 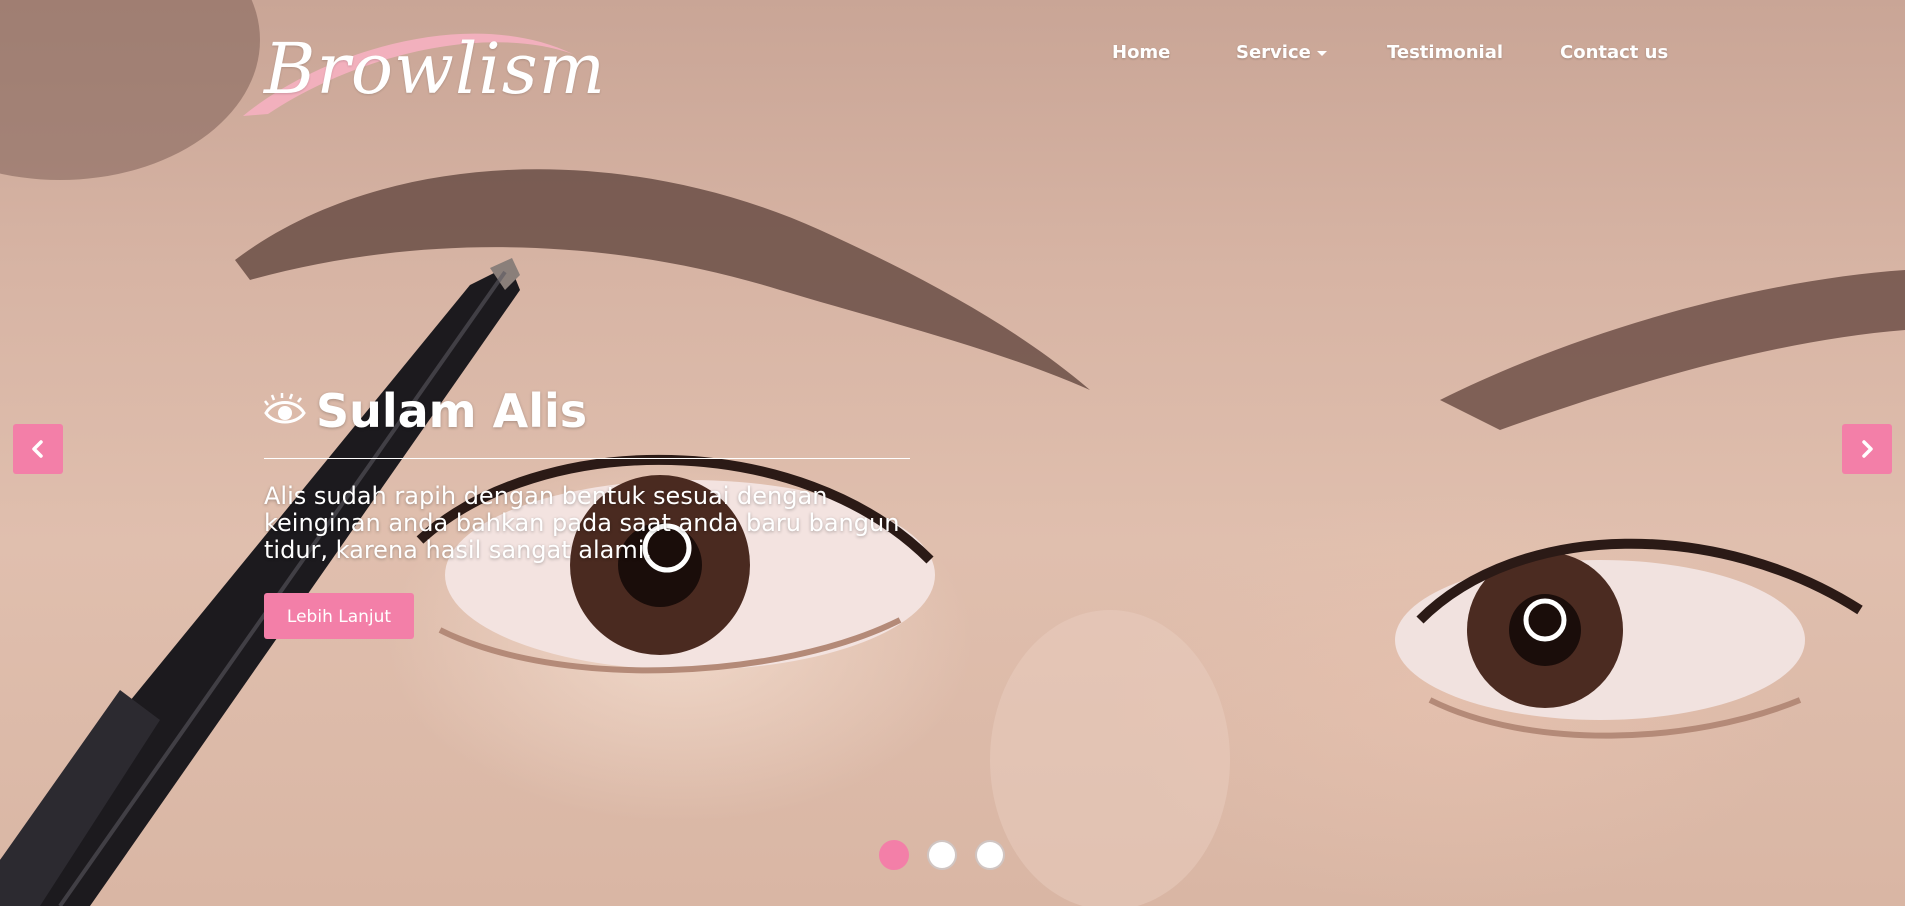 What do you see at coordinates (952, 54) in the screenshot?
I see `main-nav: Home Service Testimonial Contact us` at bounding box center [952, 54].